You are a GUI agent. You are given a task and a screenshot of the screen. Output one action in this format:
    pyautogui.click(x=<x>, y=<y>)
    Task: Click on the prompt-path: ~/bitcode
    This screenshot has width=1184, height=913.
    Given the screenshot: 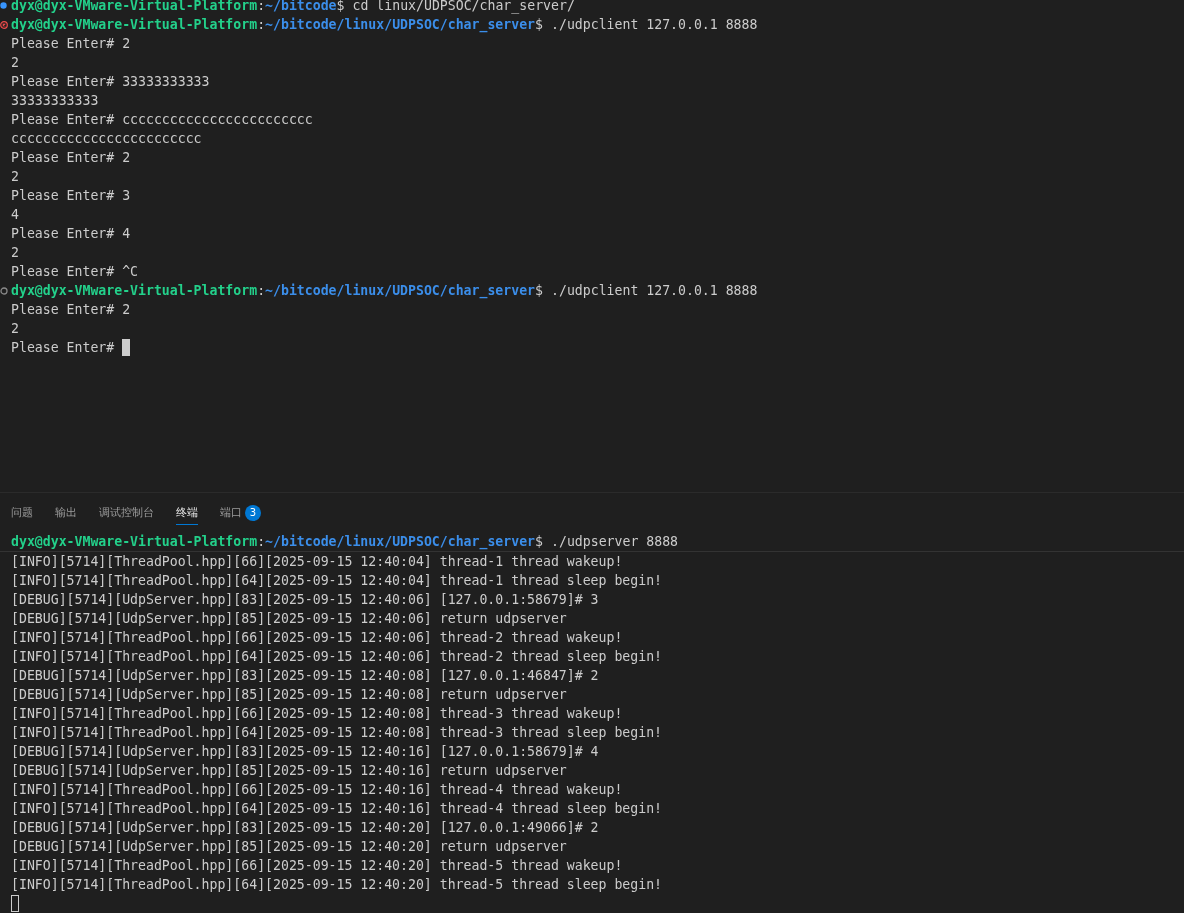 What is the action you would take?
    pyautogui.click(x=301, y=7)
    